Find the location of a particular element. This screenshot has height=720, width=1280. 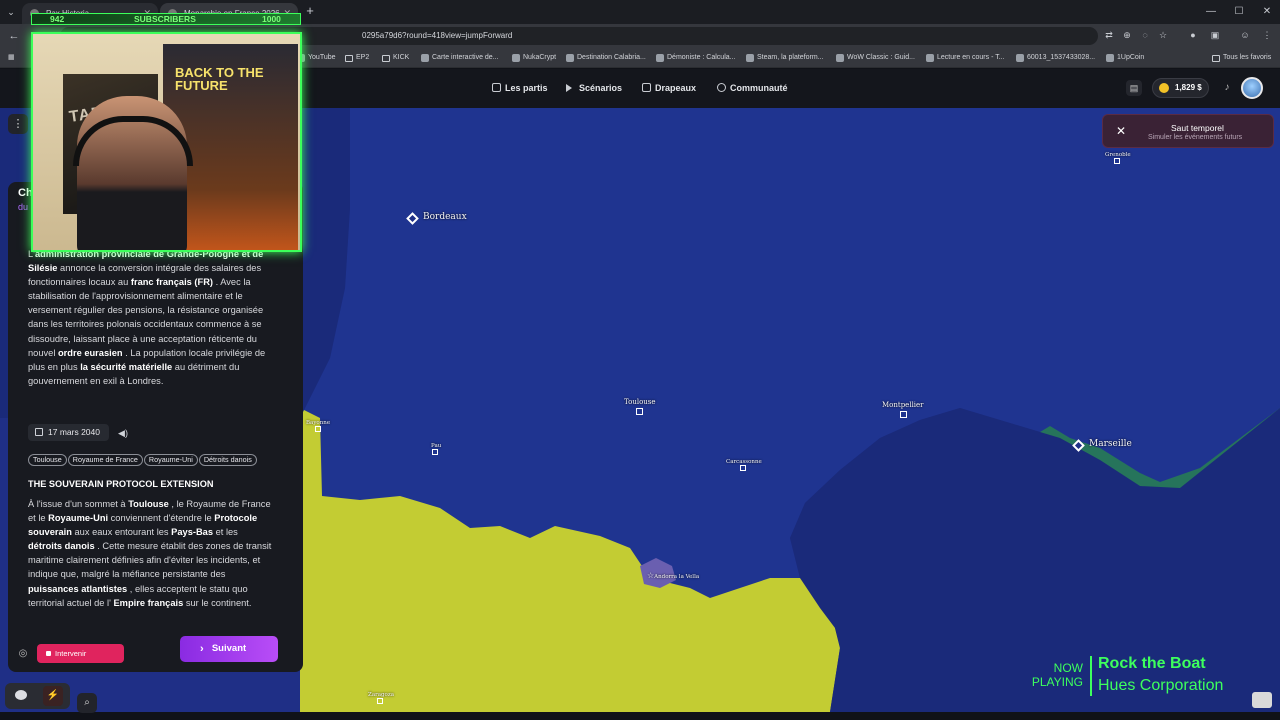

translate-icon: ⇄ is located at coordinates (1109, 35).